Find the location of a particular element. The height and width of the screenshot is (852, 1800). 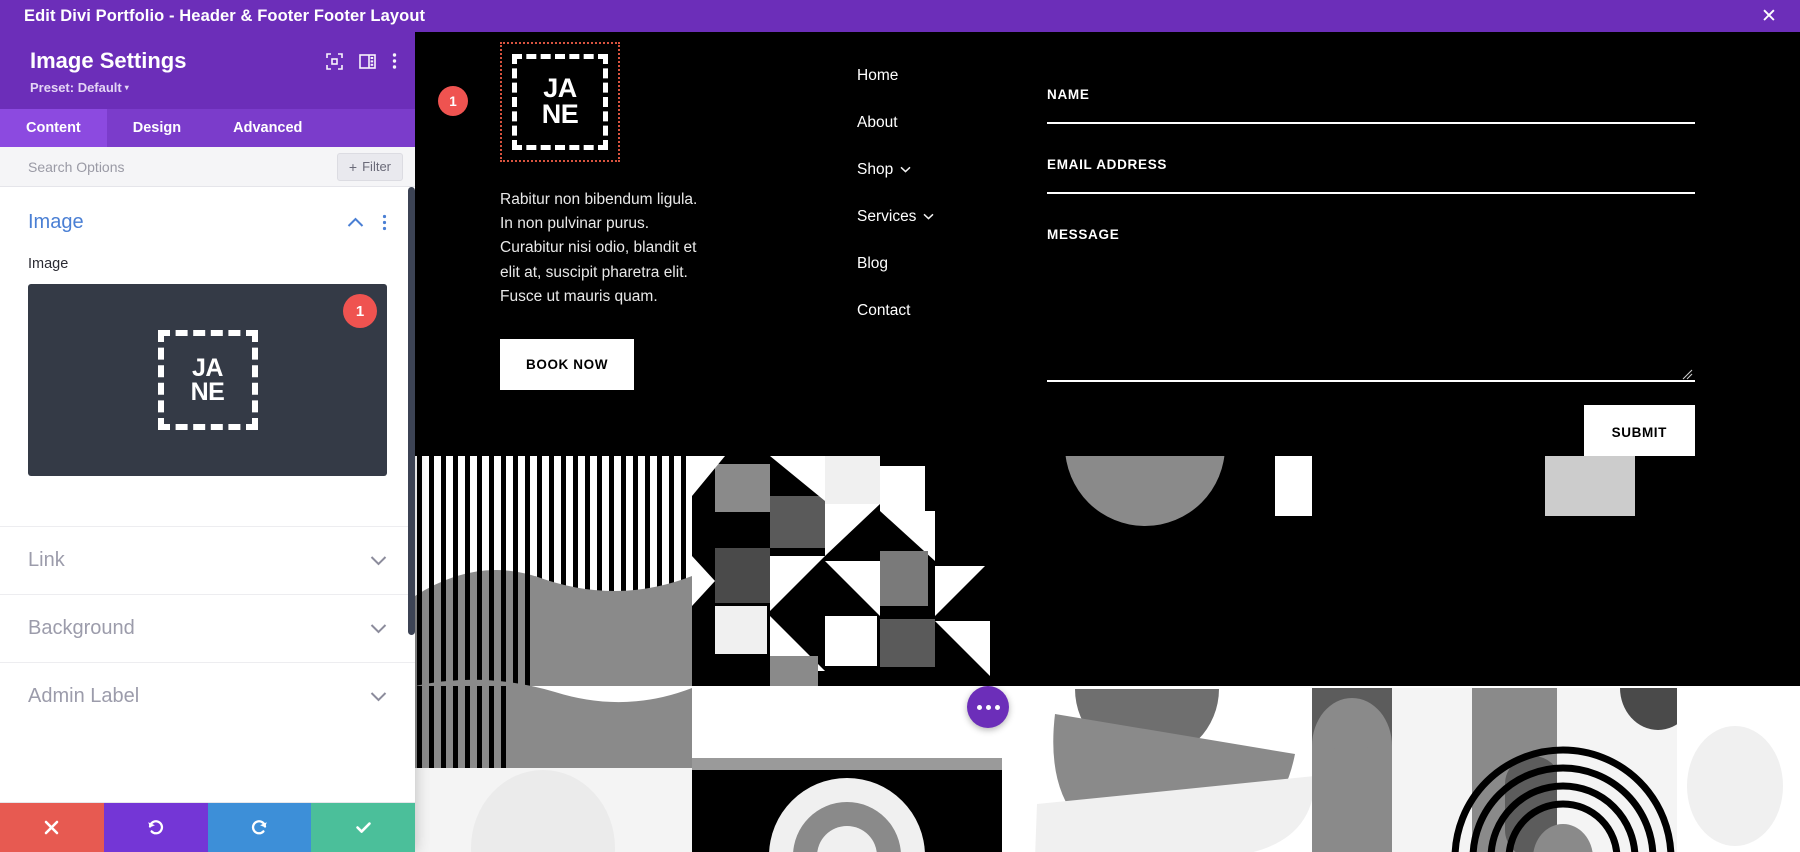

nav-item-contact: Contact is located at coordinates (944, 311).